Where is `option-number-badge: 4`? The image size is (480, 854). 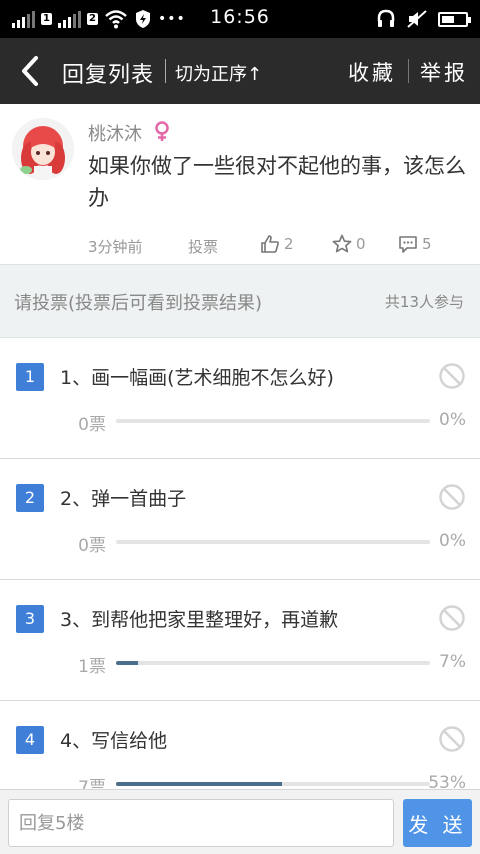 option-number-badge: 4 is located at coordinates (30, 740).